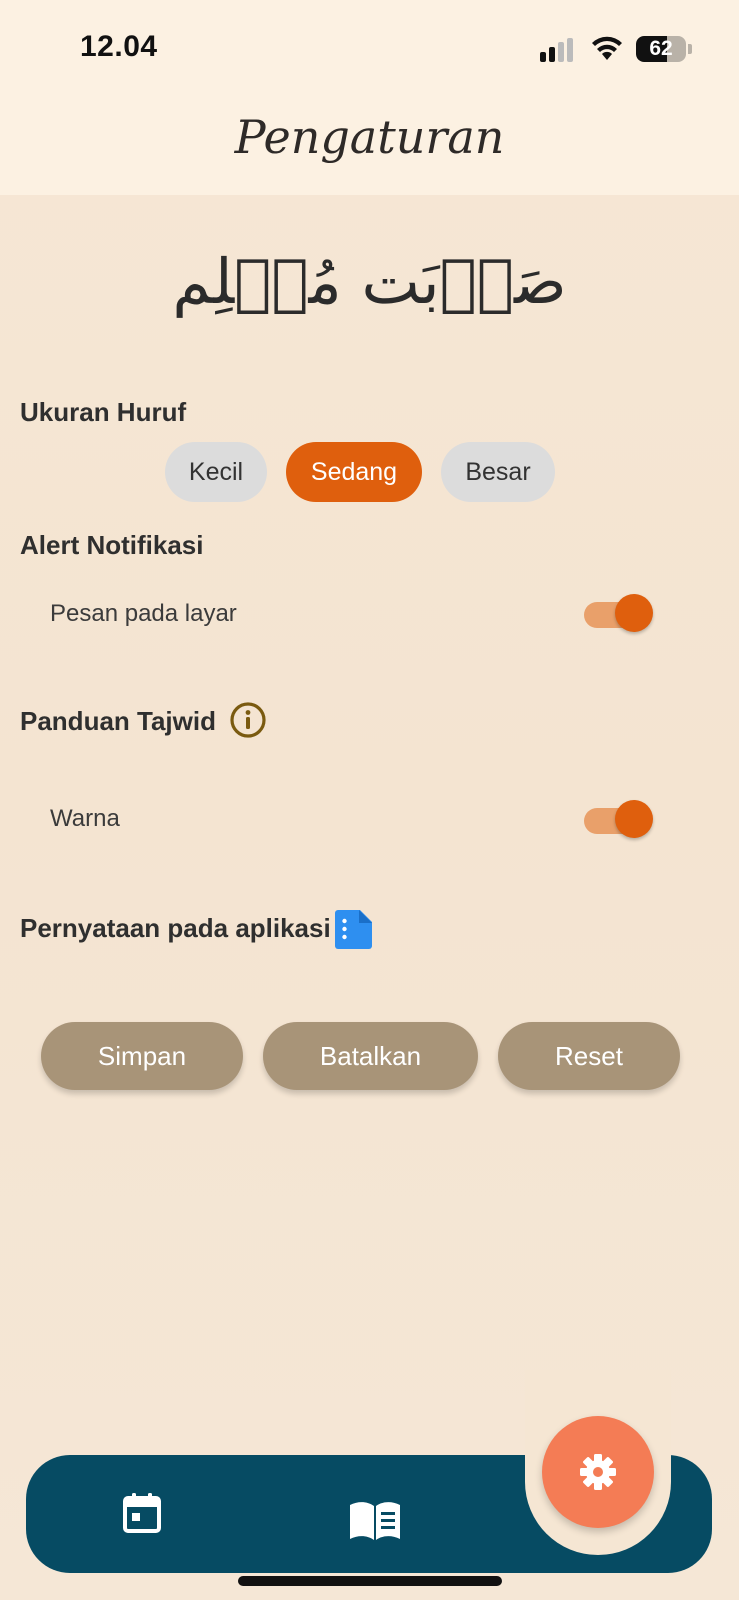  I want to click on settings-fab, so click(598, 1472).